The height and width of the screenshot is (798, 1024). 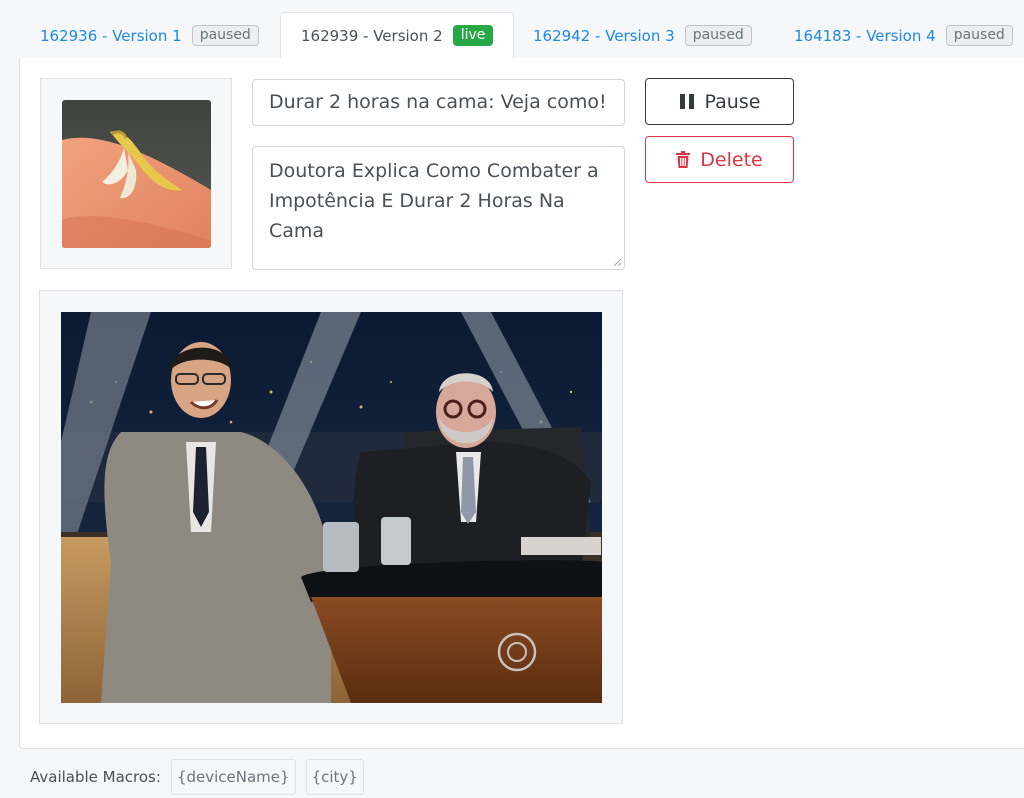 I want to click on thumbnail-frame, so click(x=136, y=173).